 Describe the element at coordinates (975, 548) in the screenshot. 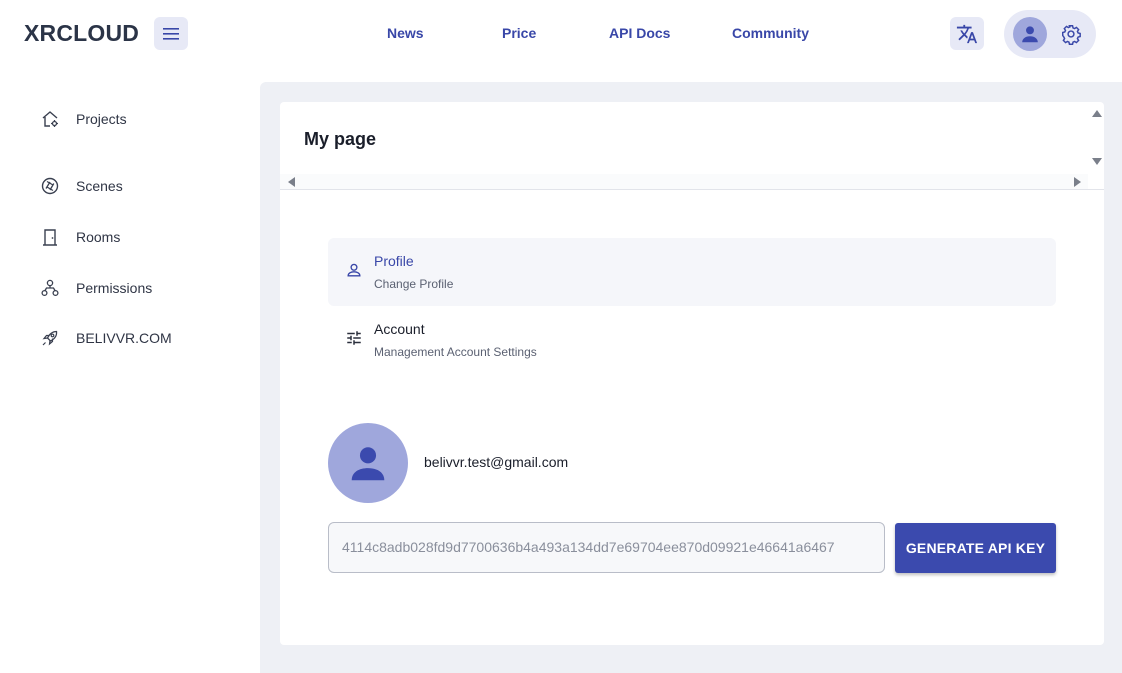

I see `generate-api-key-button: GENERATE API KEY` at that location.